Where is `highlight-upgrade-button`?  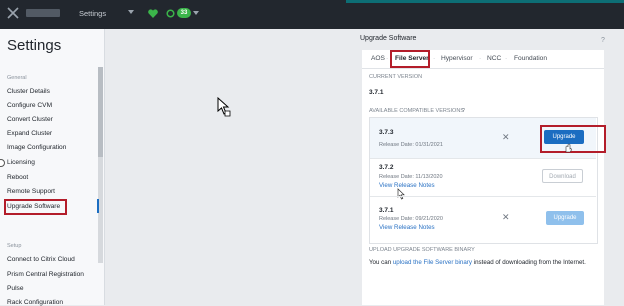
highlight-upgrade-button is located at coordinates (573, 139).